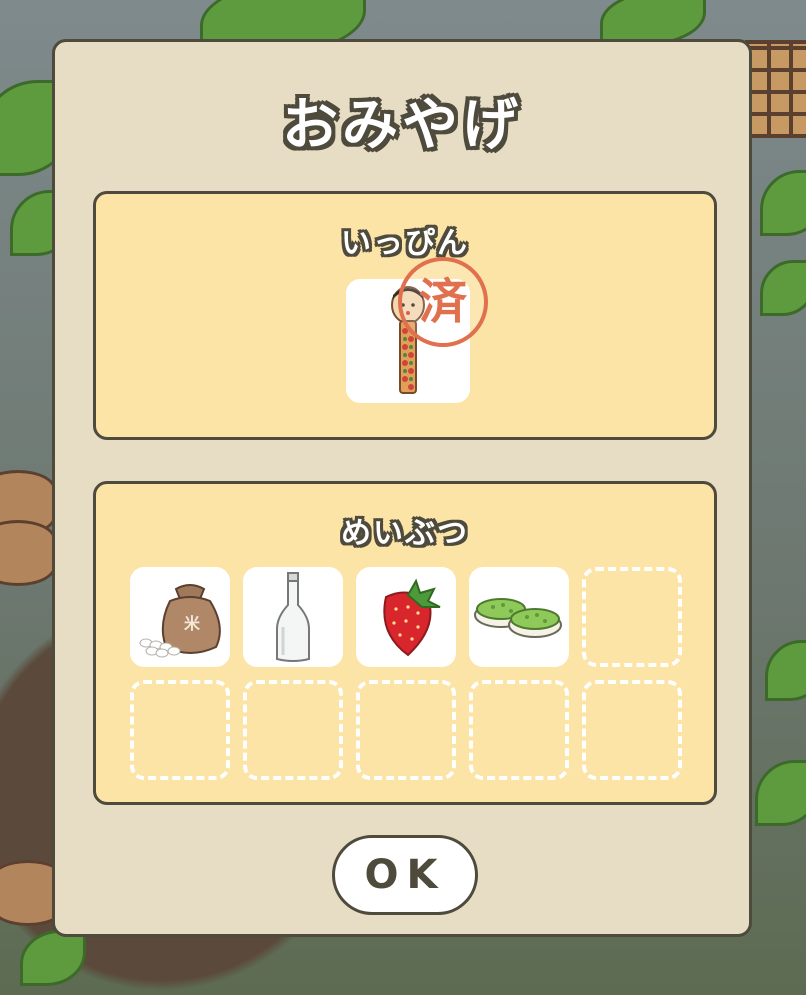  I want to click on local-goods-label: めいぶつ, so click(405, 533).